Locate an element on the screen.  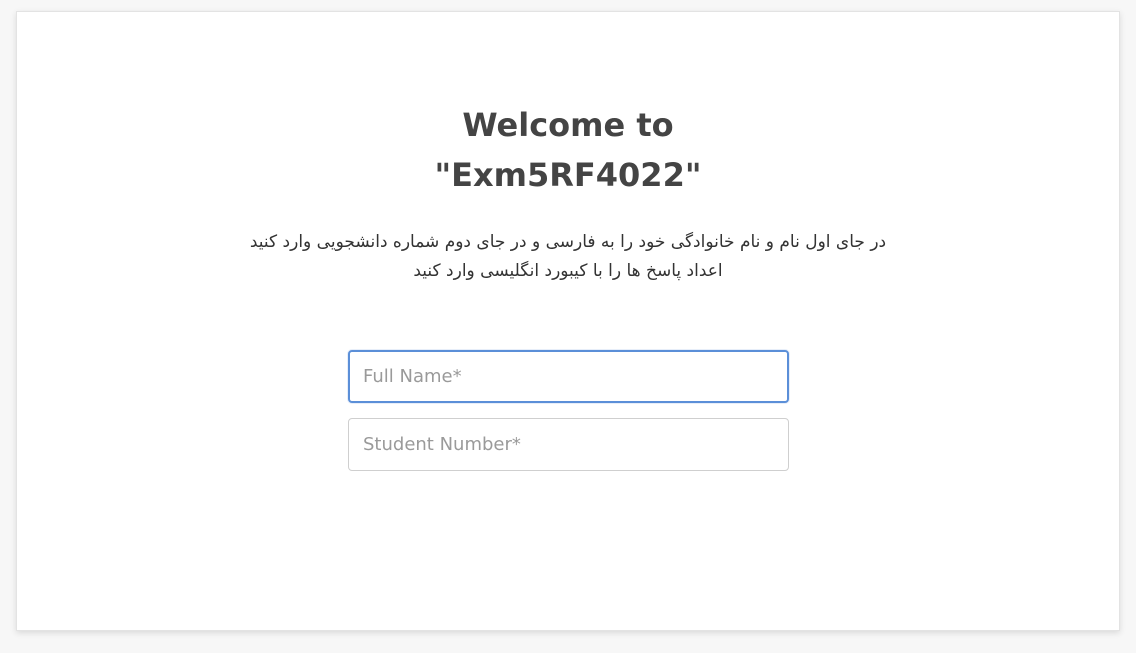
full-name-input is located at coordinates (568, 376).